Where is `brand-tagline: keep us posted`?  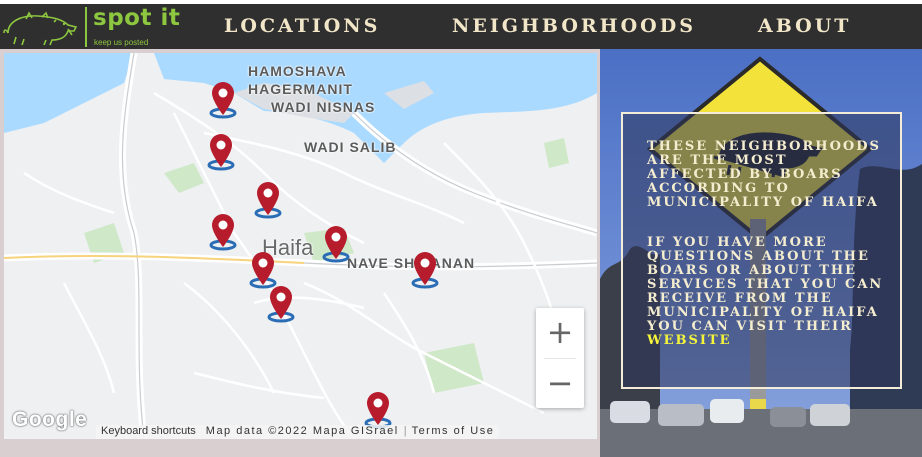 brand-tagline: keep us posted is located at coordinates (121, 42).